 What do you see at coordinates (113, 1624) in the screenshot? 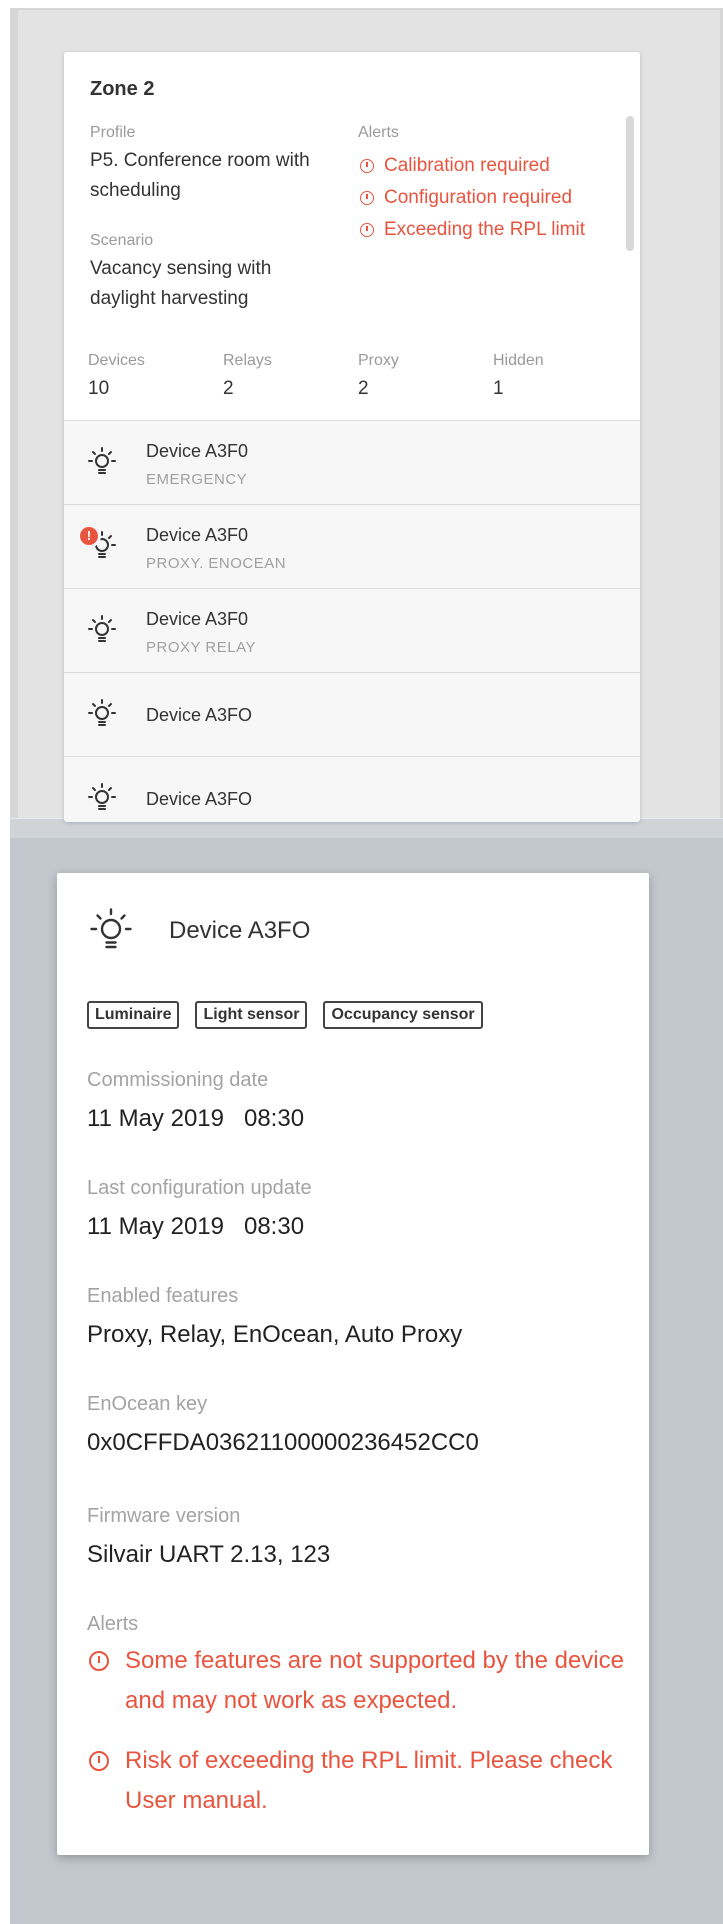
I see `detail-alerts-label: Alerts` at bounding box center [113, 1624].